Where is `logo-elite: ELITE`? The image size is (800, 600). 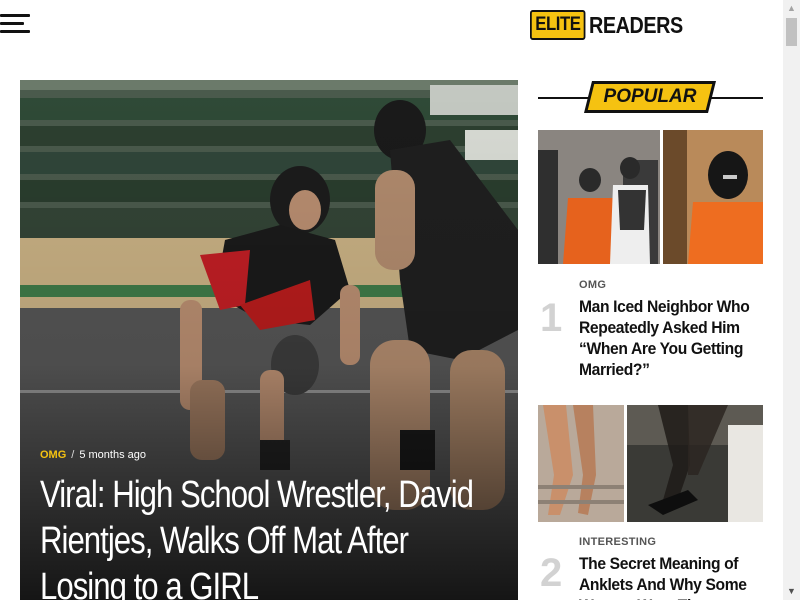 logo-elite: ELITE is located at coordinates (558, 25).